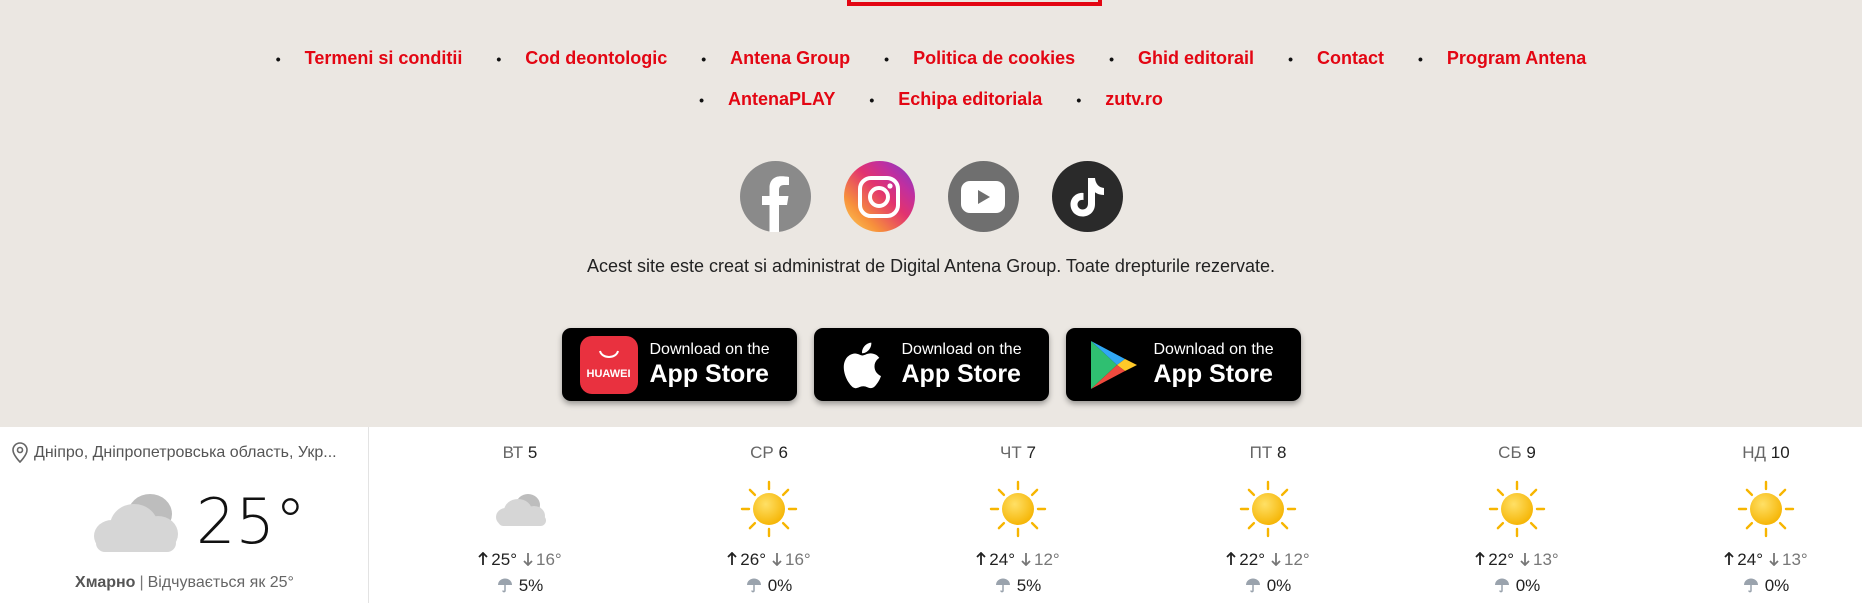  I want to click on forecast-day: СР 6 26° 16° 0%, so click(769, 515).